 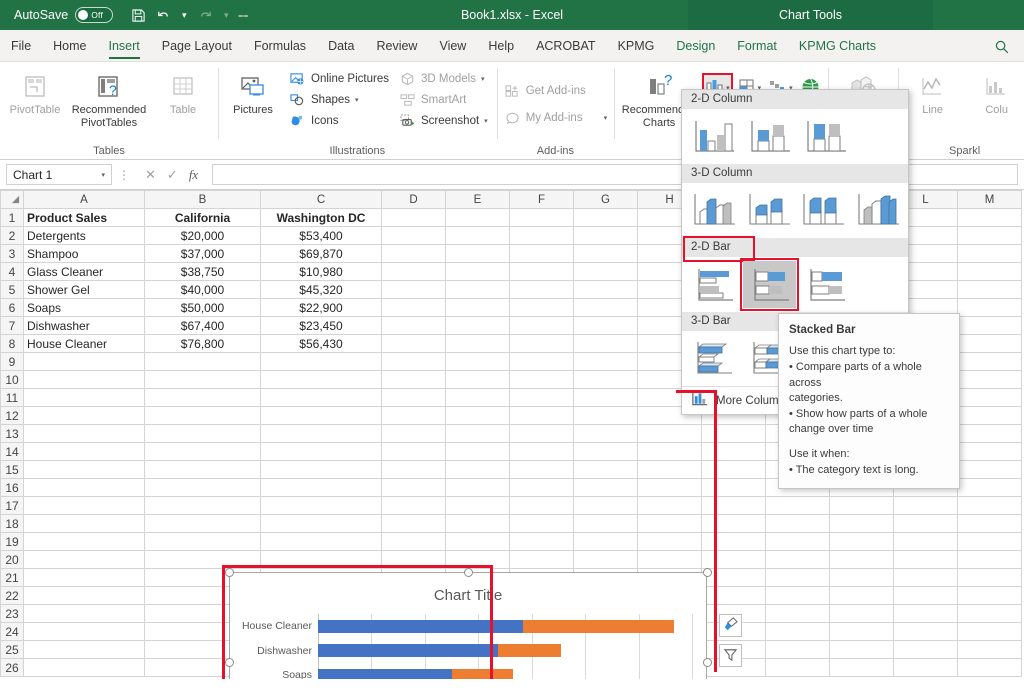 I want to click on cell-M15, so click(x=989, y=469).